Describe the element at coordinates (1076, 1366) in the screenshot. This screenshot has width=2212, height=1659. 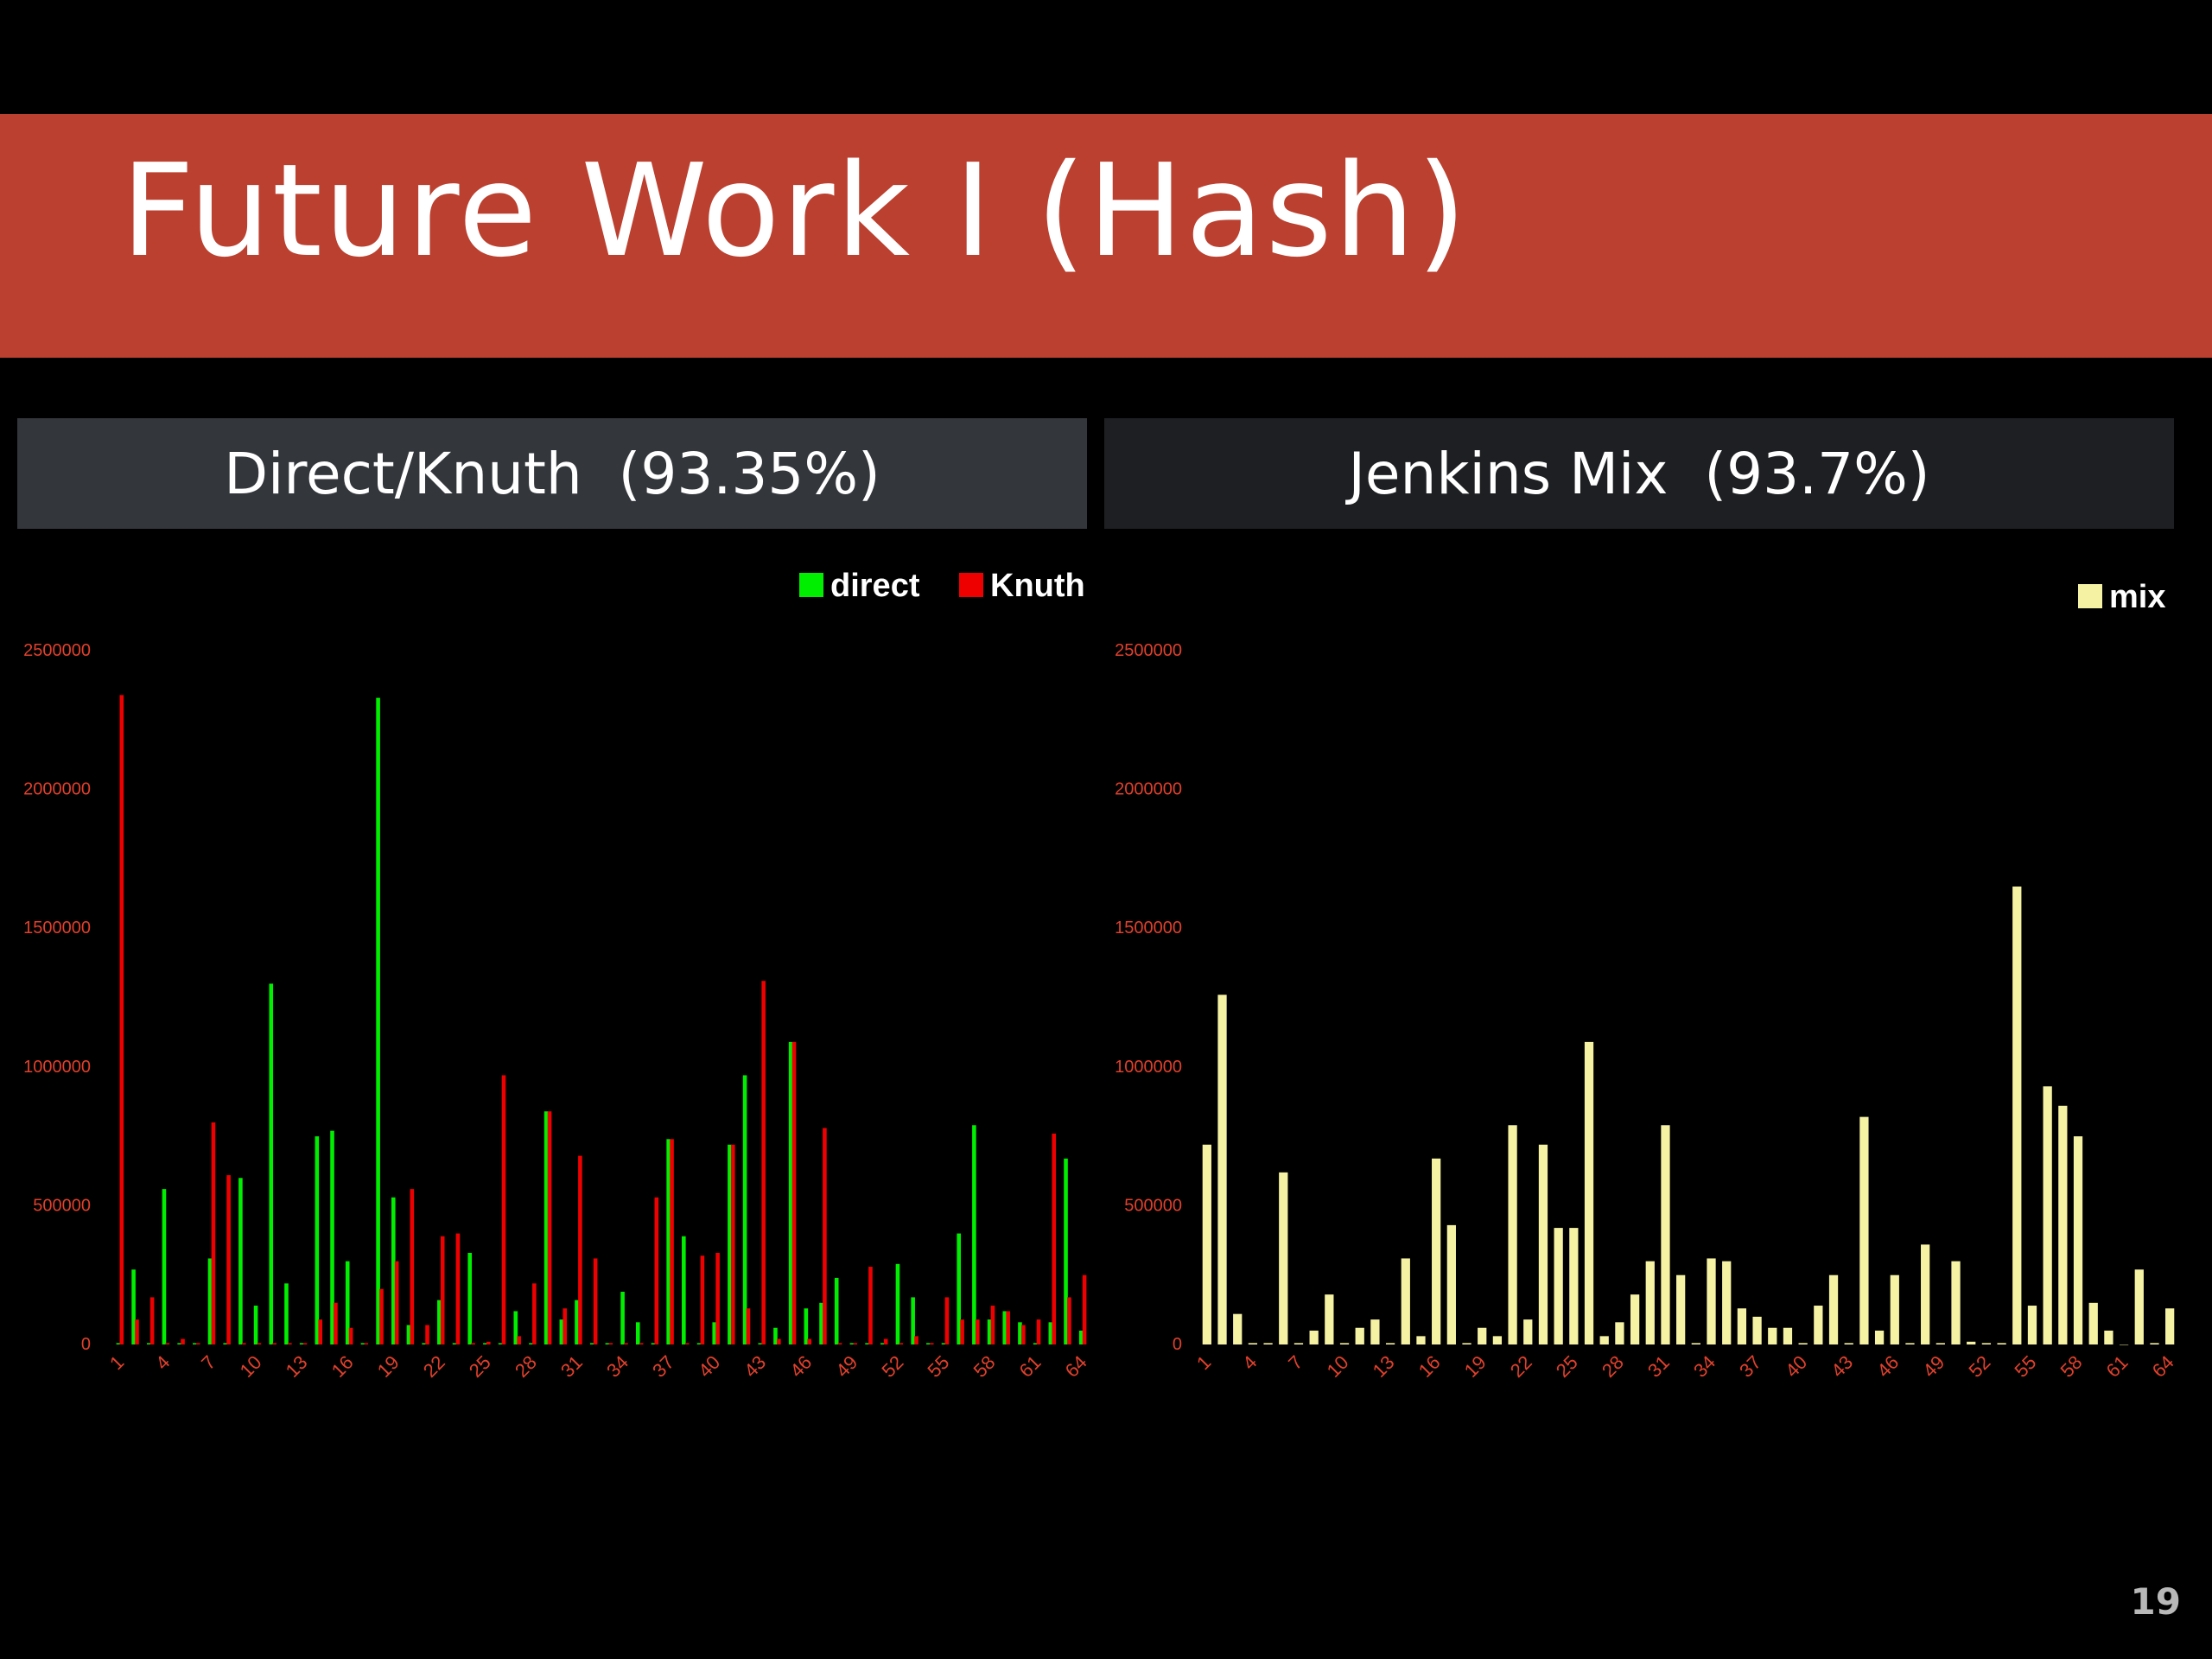
I see `x-tick-label: 64` at that location.